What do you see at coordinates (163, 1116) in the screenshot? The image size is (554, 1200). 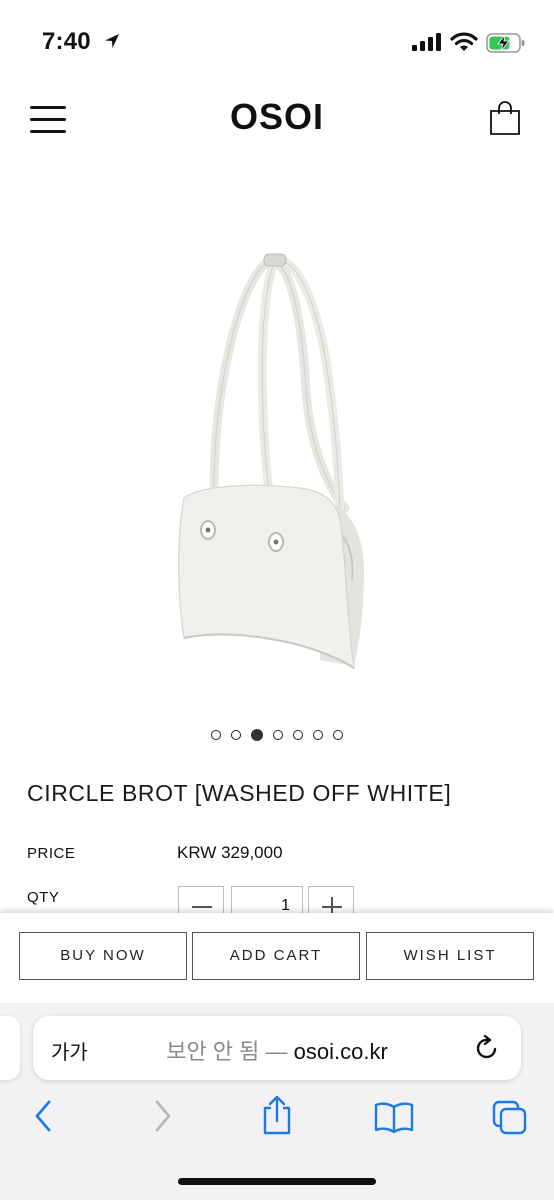 I see `forward-icon` at bounding box center [163, 1116].